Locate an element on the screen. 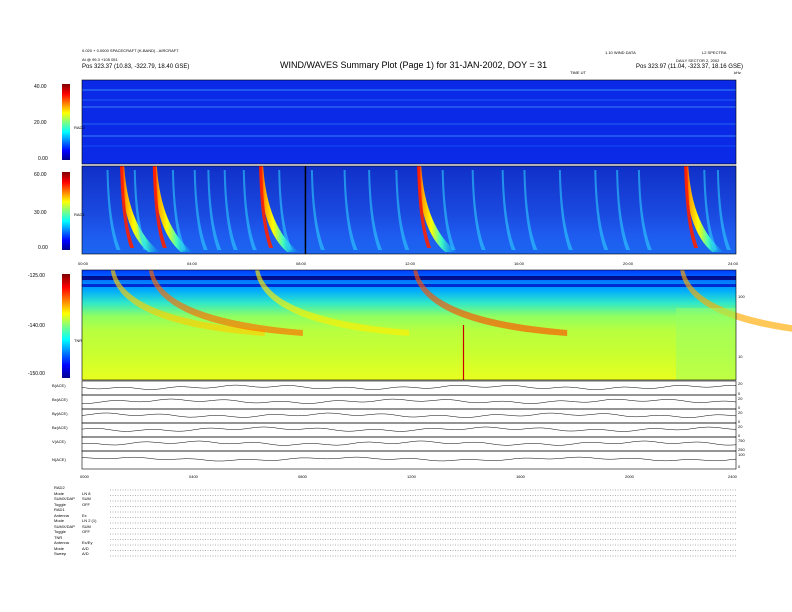 The height and width of the screenshot is (612, 792). mfi-label-n: N(ACE) is located at coordinates (59, 459).